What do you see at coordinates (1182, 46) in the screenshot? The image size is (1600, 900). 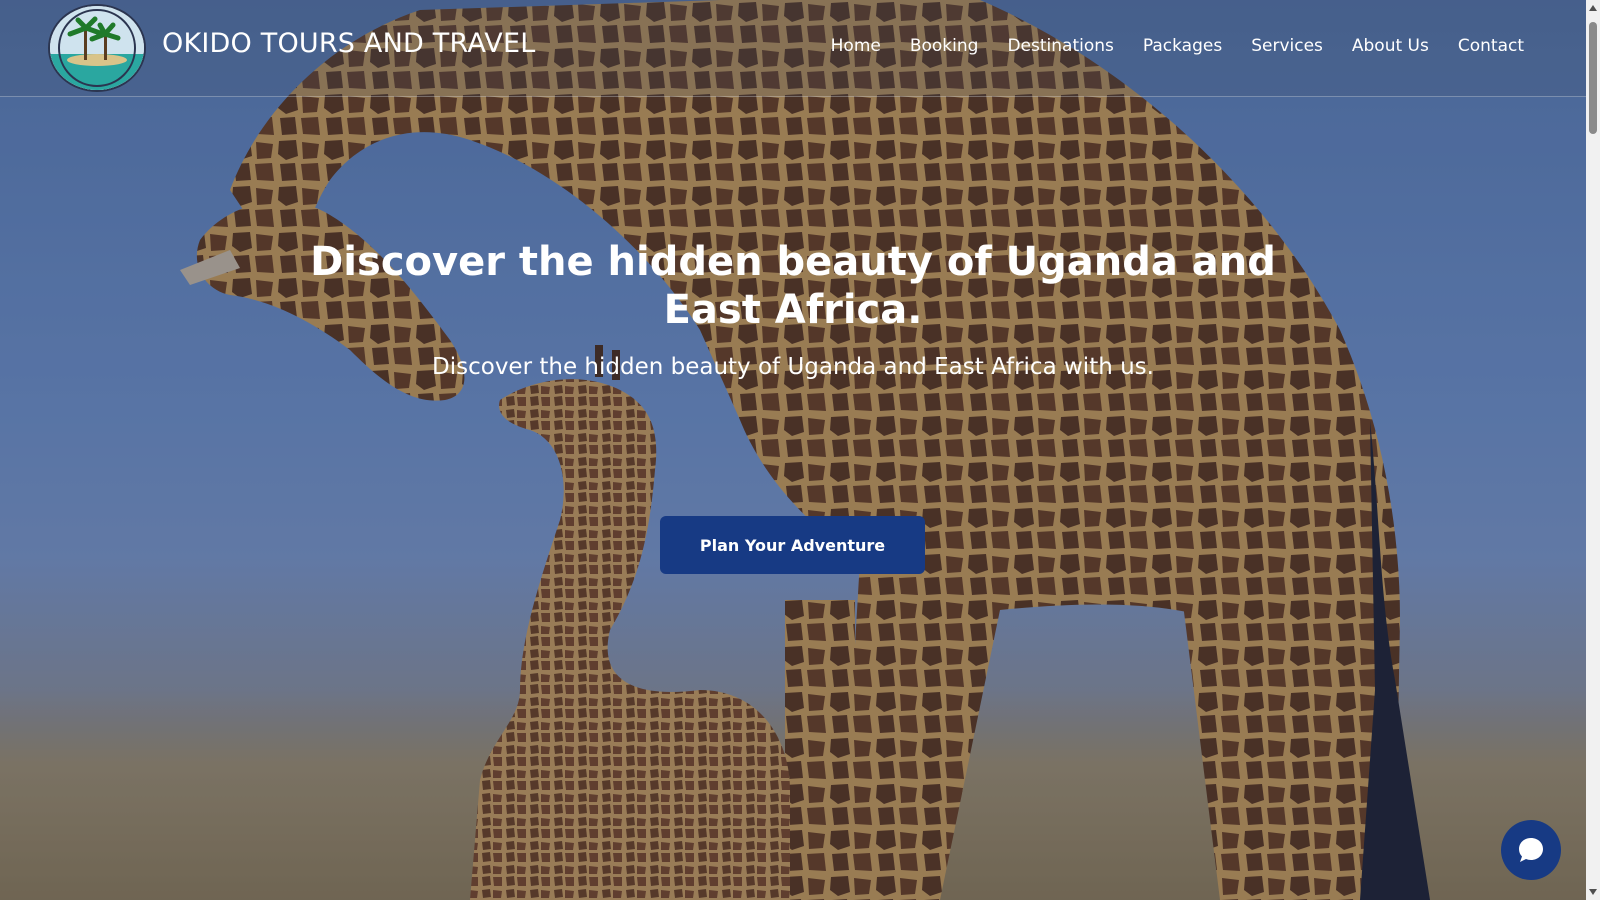 I see `nav-packages: Packages` at bounding box center [1182, 46].